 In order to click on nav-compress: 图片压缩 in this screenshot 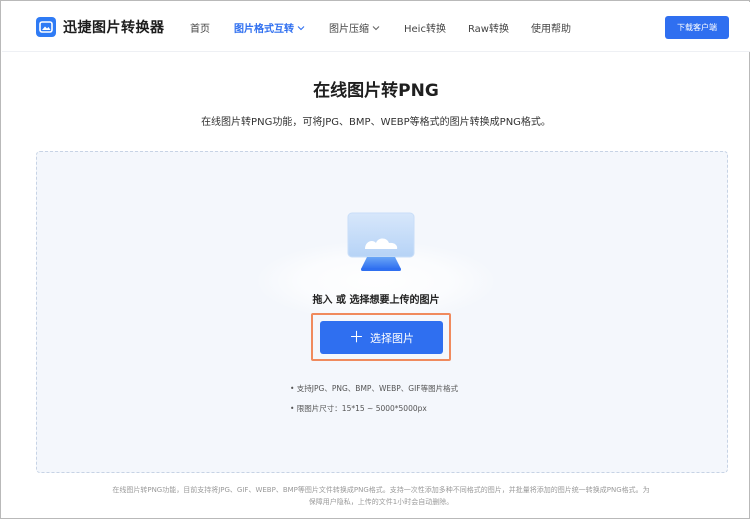, I will do `click(354, 27)`.